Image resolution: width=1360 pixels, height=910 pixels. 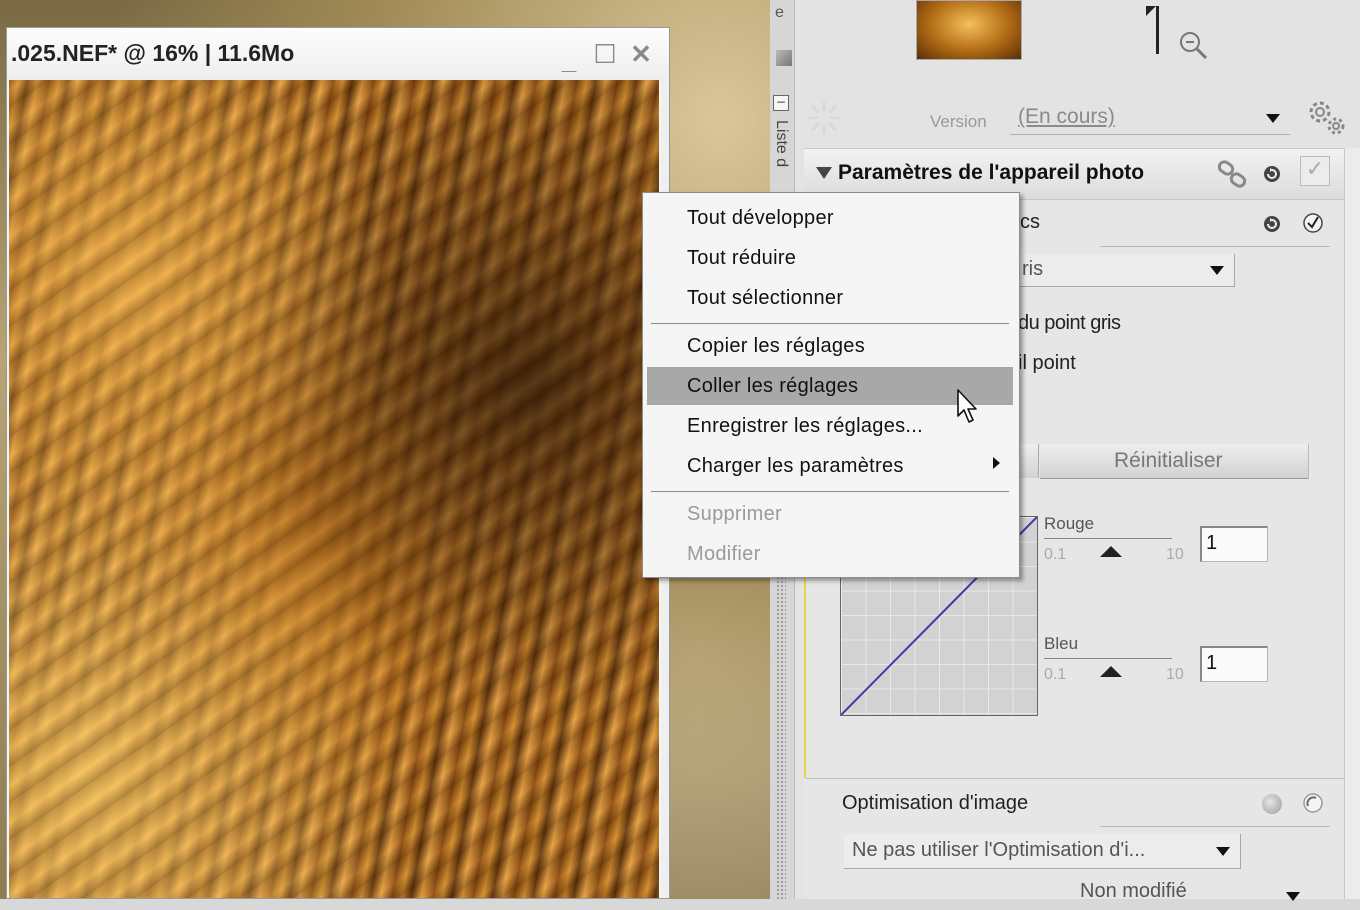 What do you see at coordinates (338, 54) in the screenshot?
I see `window-titlebar: .025.NEF* @ 16% | 11.6Mo _ ☐ ✕` at bounding box center [338, 54].